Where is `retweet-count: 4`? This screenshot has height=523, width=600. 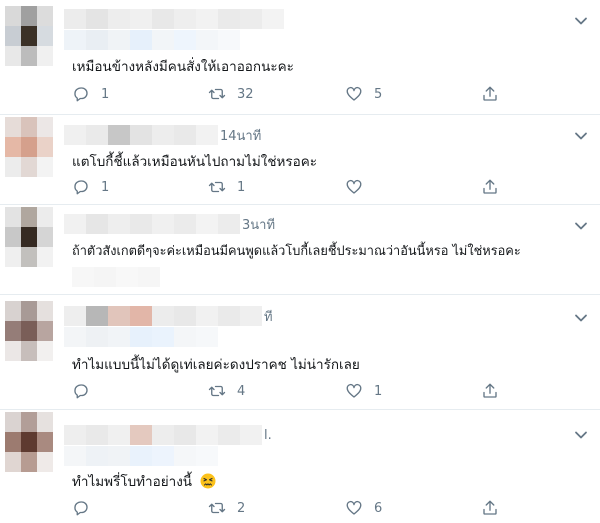
retweet-count: 4 is located at coordinates (241, 391).